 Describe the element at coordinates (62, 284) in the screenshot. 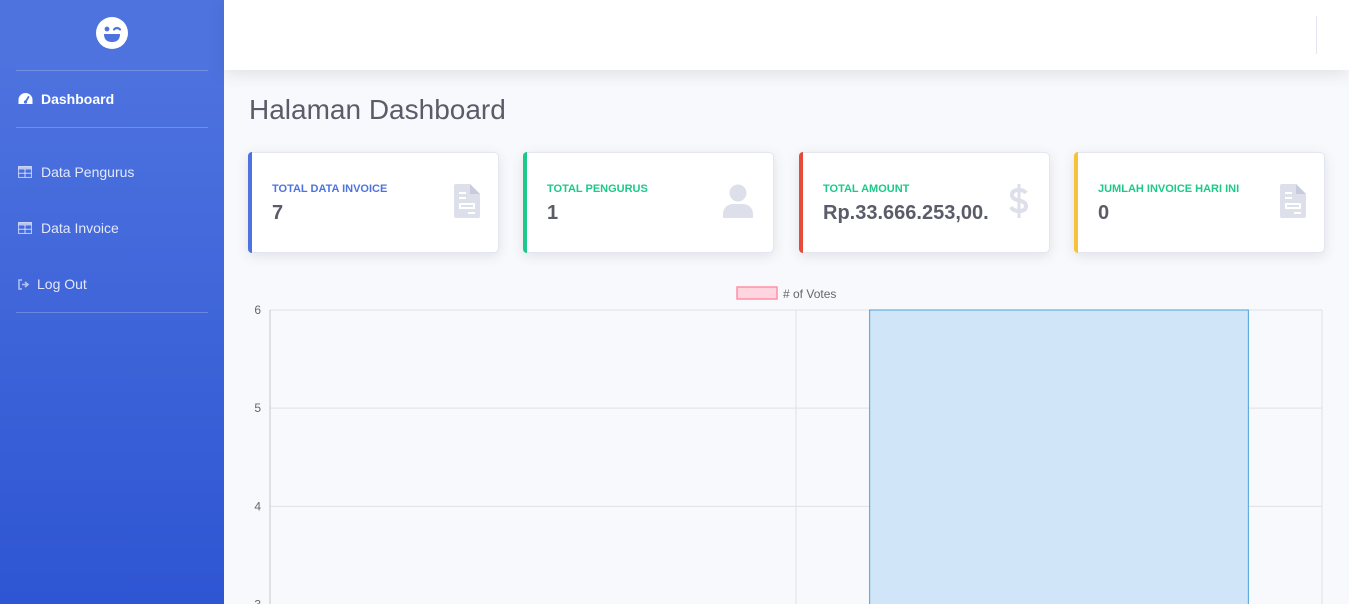

I see `sidebar-item-label: Log Out` at that location.